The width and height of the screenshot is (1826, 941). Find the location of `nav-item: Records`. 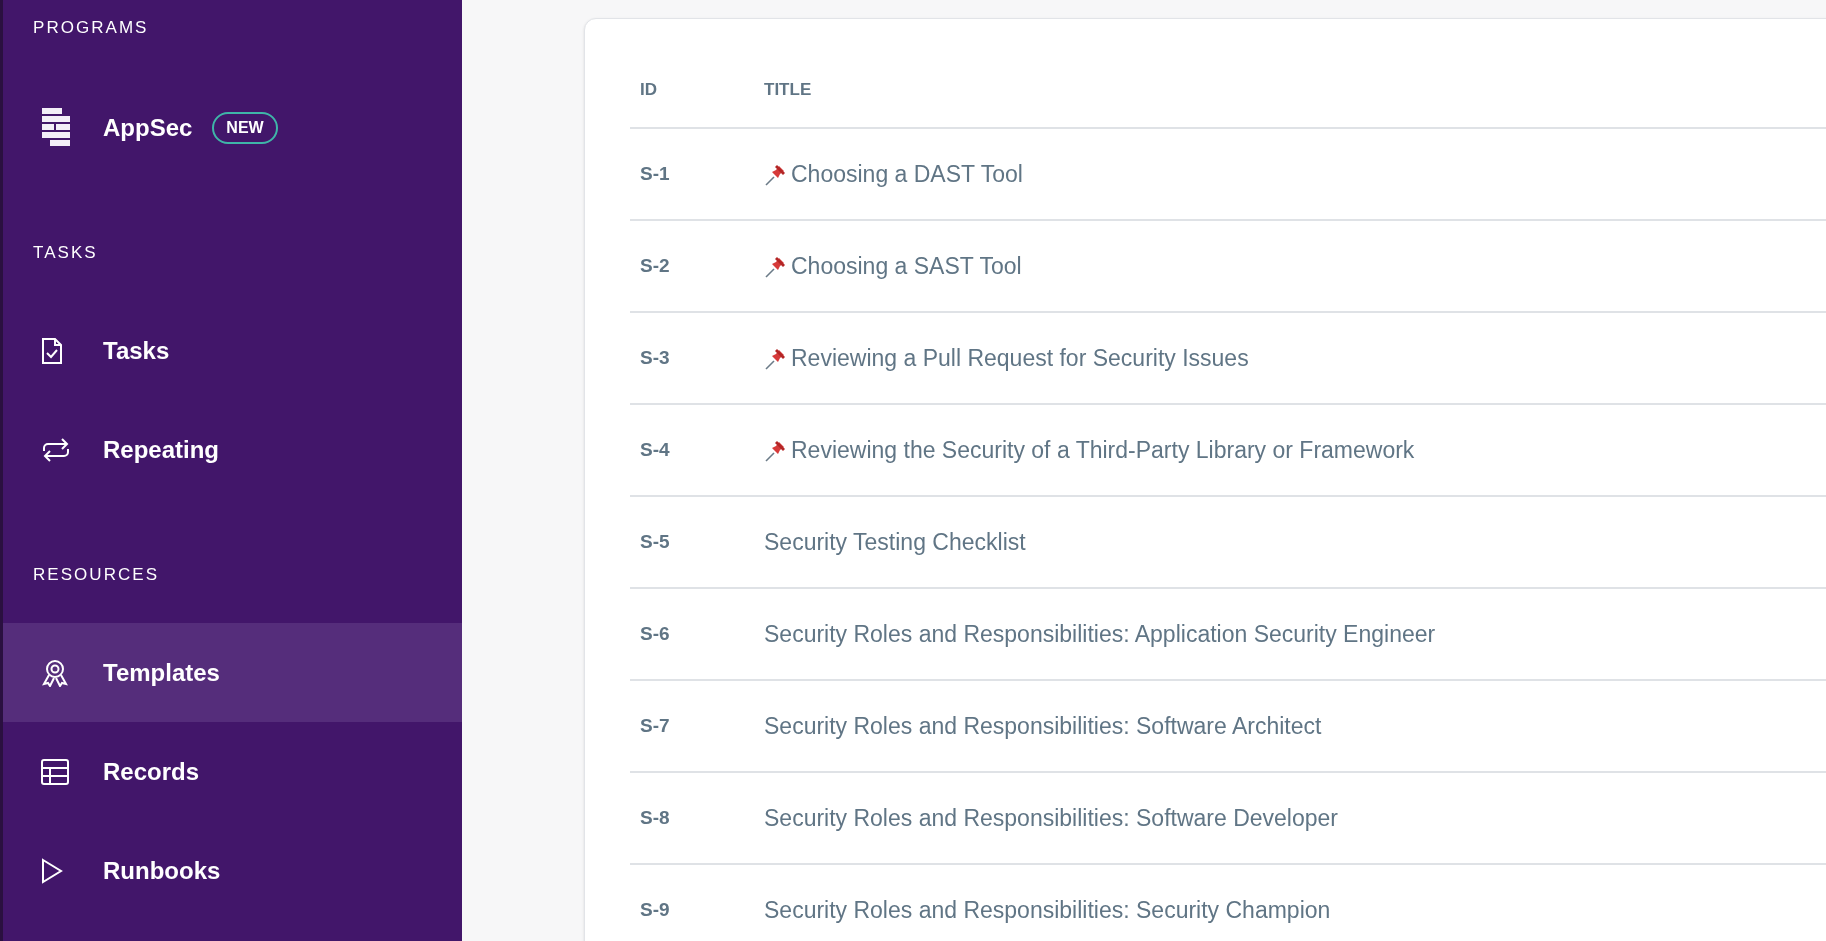

nav-item: Records is located at coordinates (232, 771).